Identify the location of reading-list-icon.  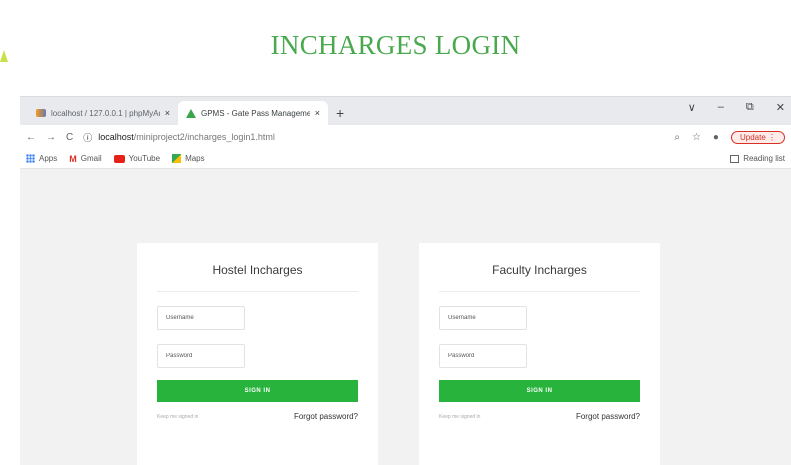
(735, 158).